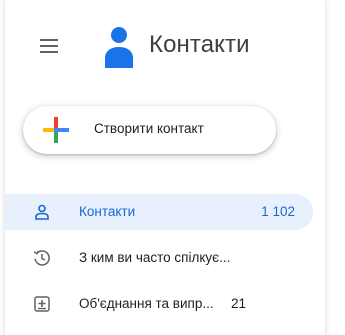  I want to click on nav-item-merge-fix: Об'єднання та випр... 21, so click(159, 304).